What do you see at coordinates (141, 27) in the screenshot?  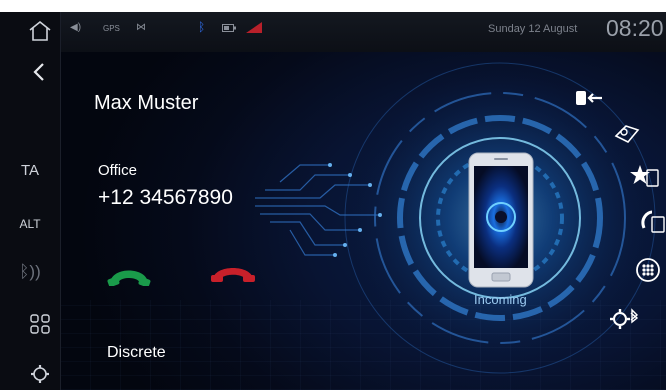 I see `mute-icon: ⋈` at bounding box center [141, 27].